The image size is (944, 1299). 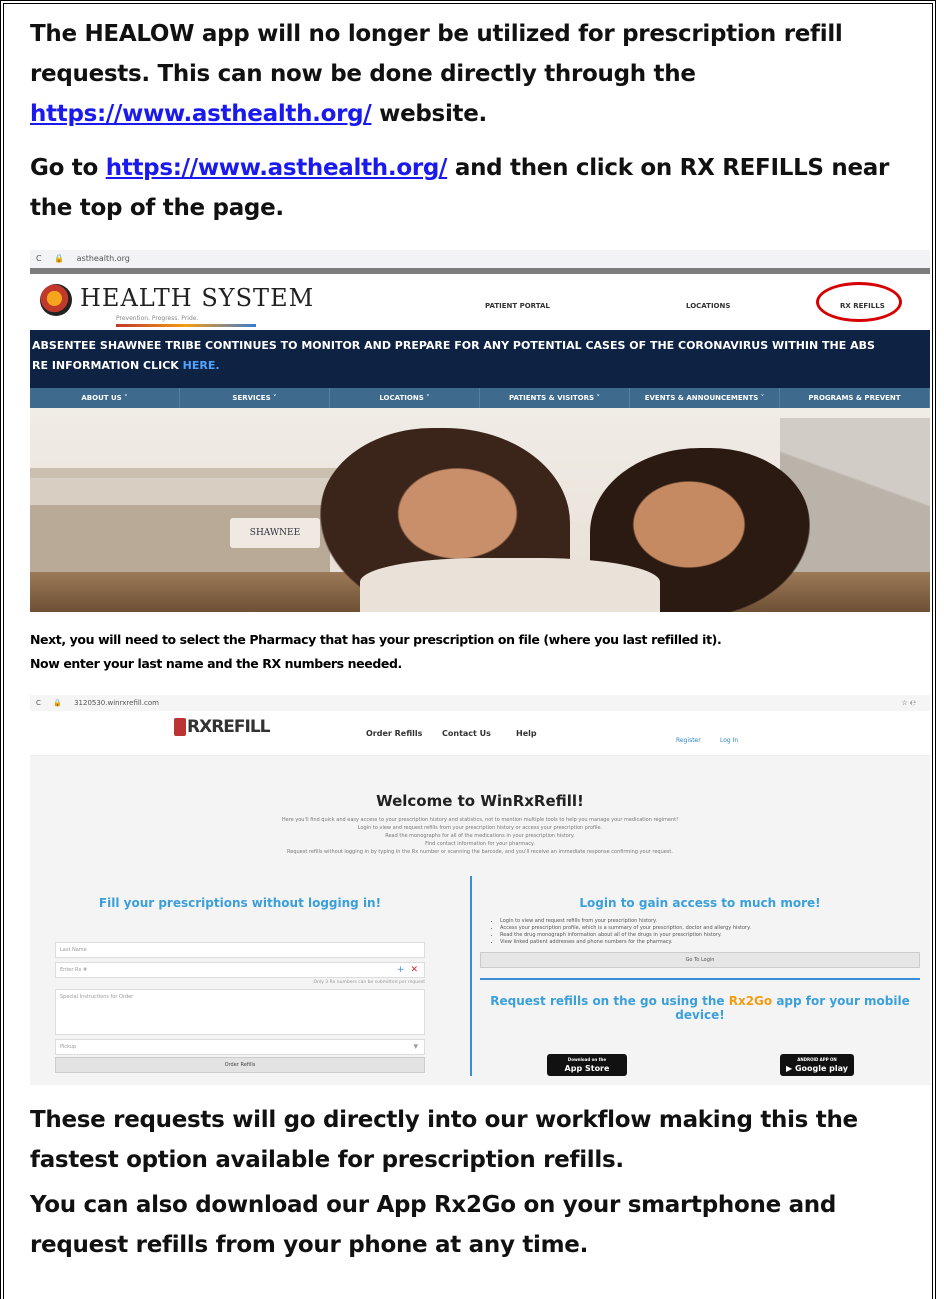 What do you see at coordinates (240, 1065) in the screenshot?
I see `order-refills-button: Order Refills` at bounding box center [240, 1065].